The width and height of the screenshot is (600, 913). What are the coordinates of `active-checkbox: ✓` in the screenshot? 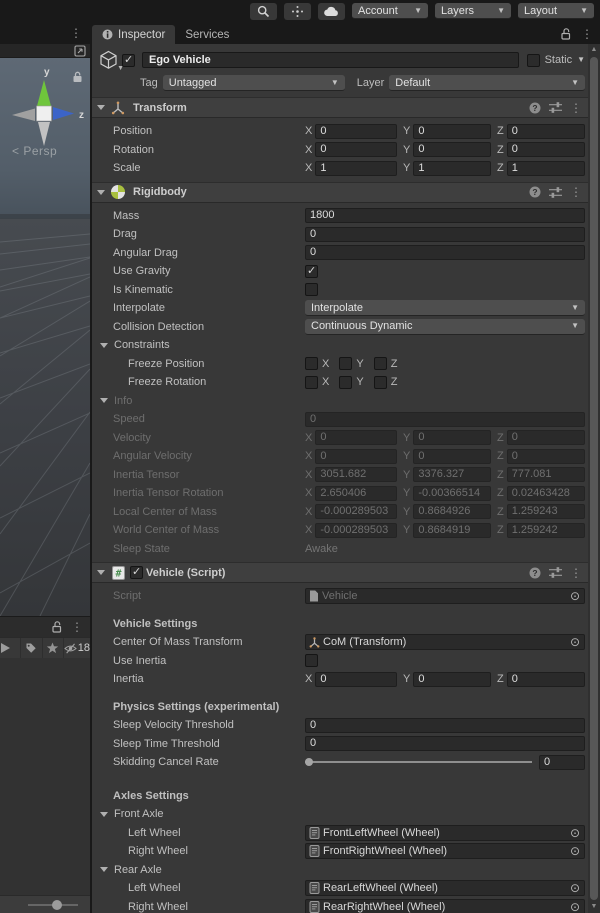 It's located at (128, 60).